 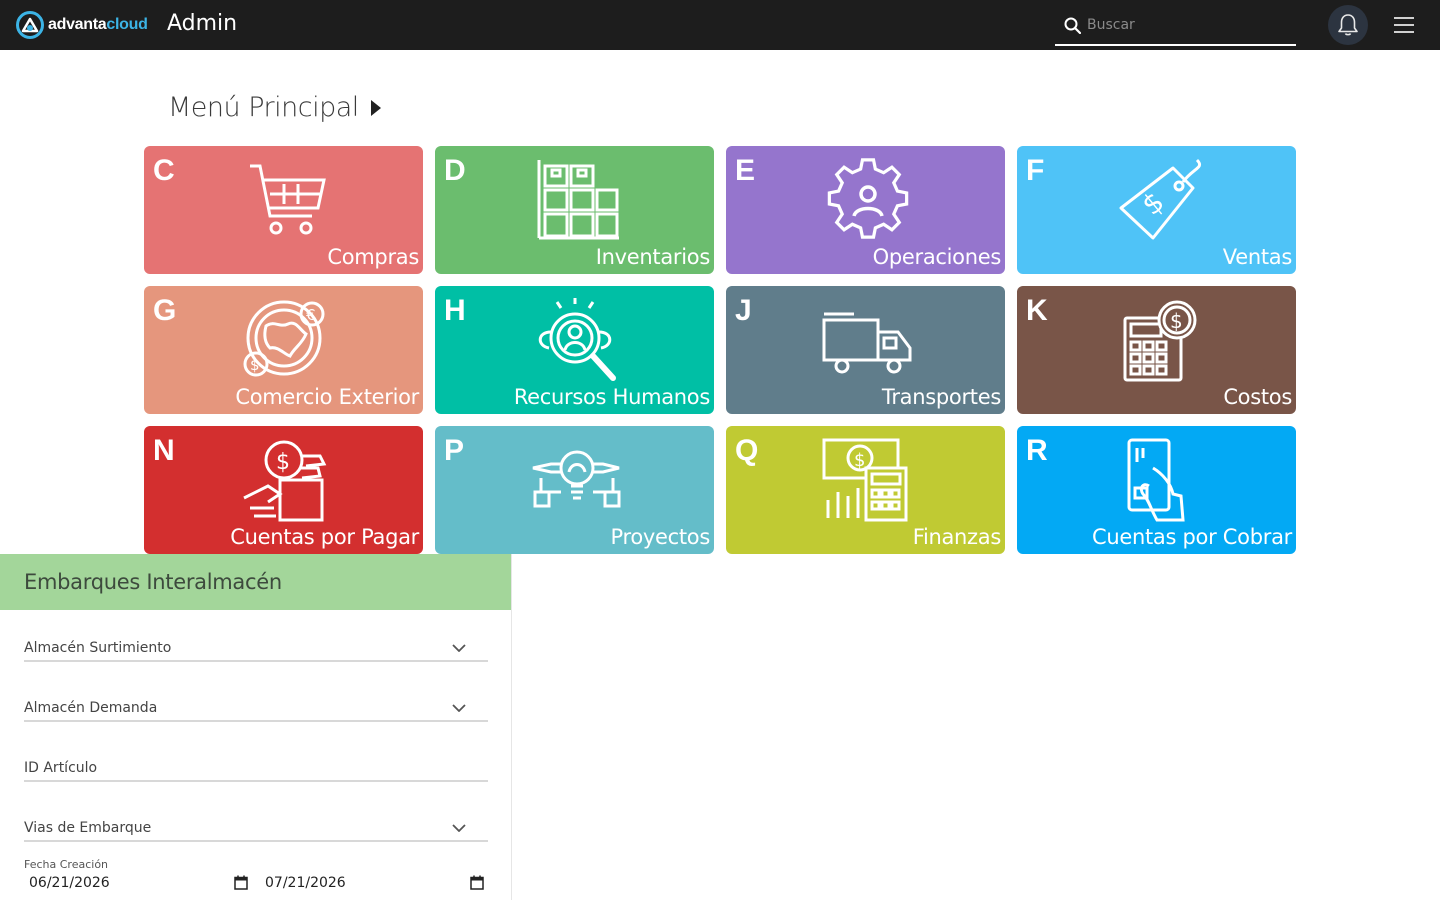 I want to click on tile-comercio-exterior: G € $ Comercio Exterior, so click(x=283, y=350).